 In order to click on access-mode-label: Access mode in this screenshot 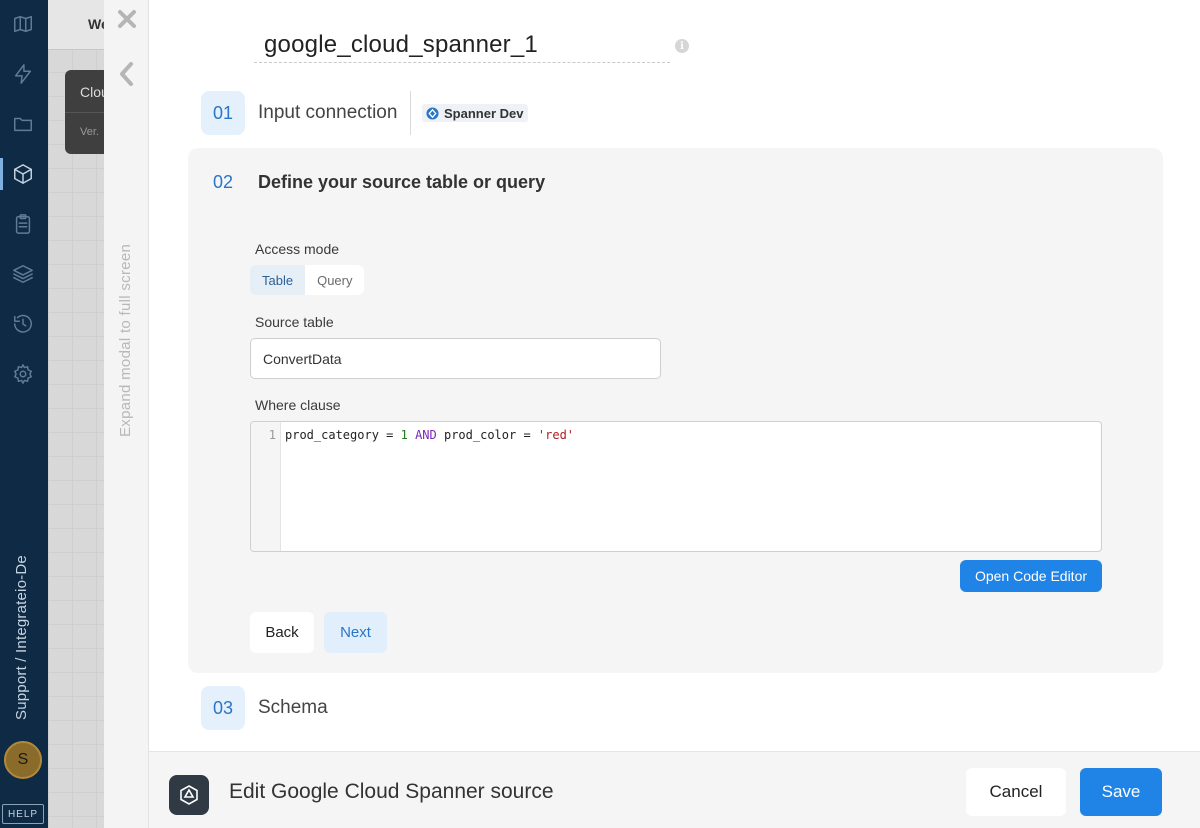, I will do `click(297, 249)`.